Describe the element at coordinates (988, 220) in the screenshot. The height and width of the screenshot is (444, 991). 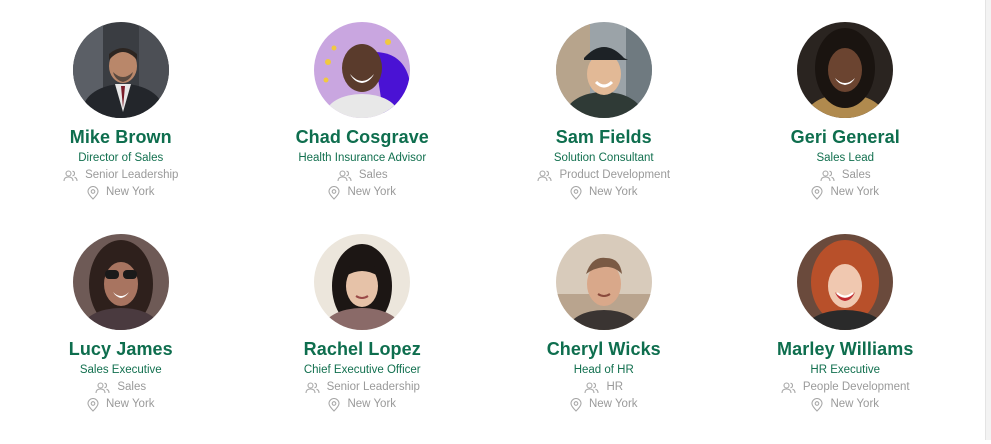
I see `scrollbar-track` at that location.